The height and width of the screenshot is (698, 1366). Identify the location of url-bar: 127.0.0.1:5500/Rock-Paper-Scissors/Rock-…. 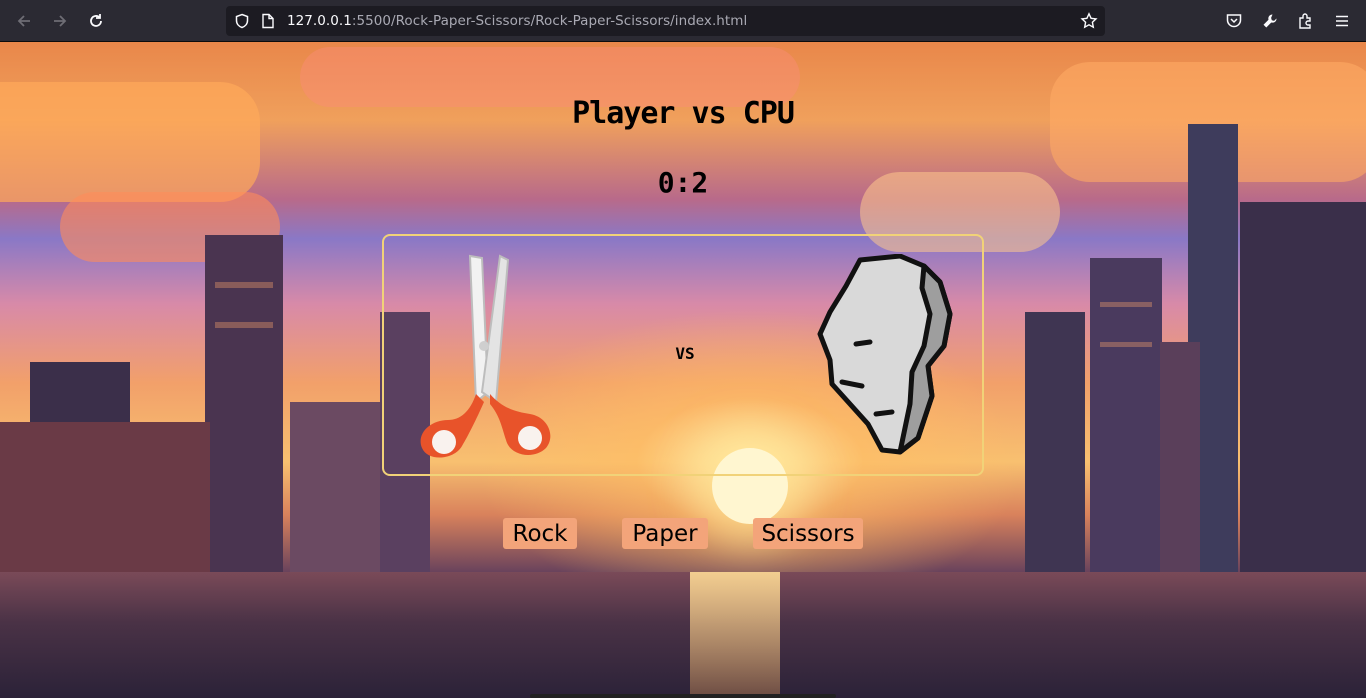
(665, 21).